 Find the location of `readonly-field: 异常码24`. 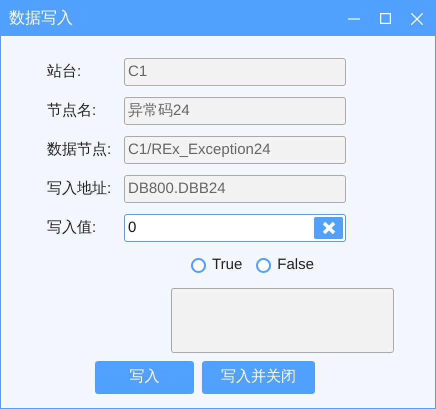

readonly-field: 异常码24 is located at coordinates (235, 111).